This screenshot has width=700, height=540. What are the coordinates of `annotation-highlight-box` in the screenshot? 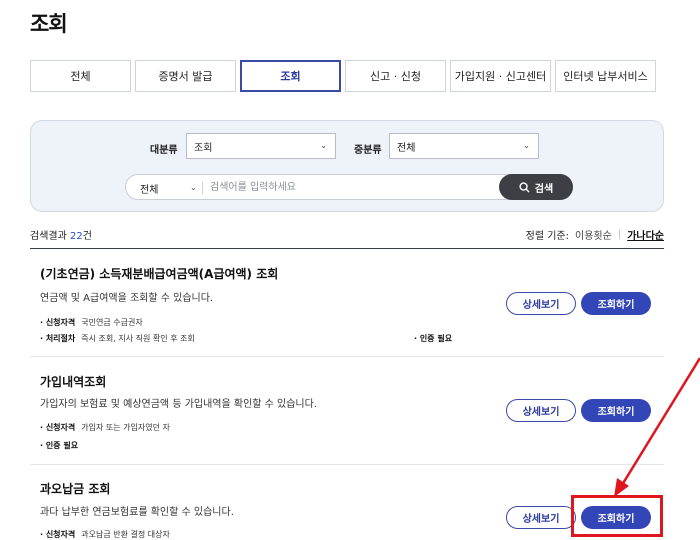 It's located at (617, 516).